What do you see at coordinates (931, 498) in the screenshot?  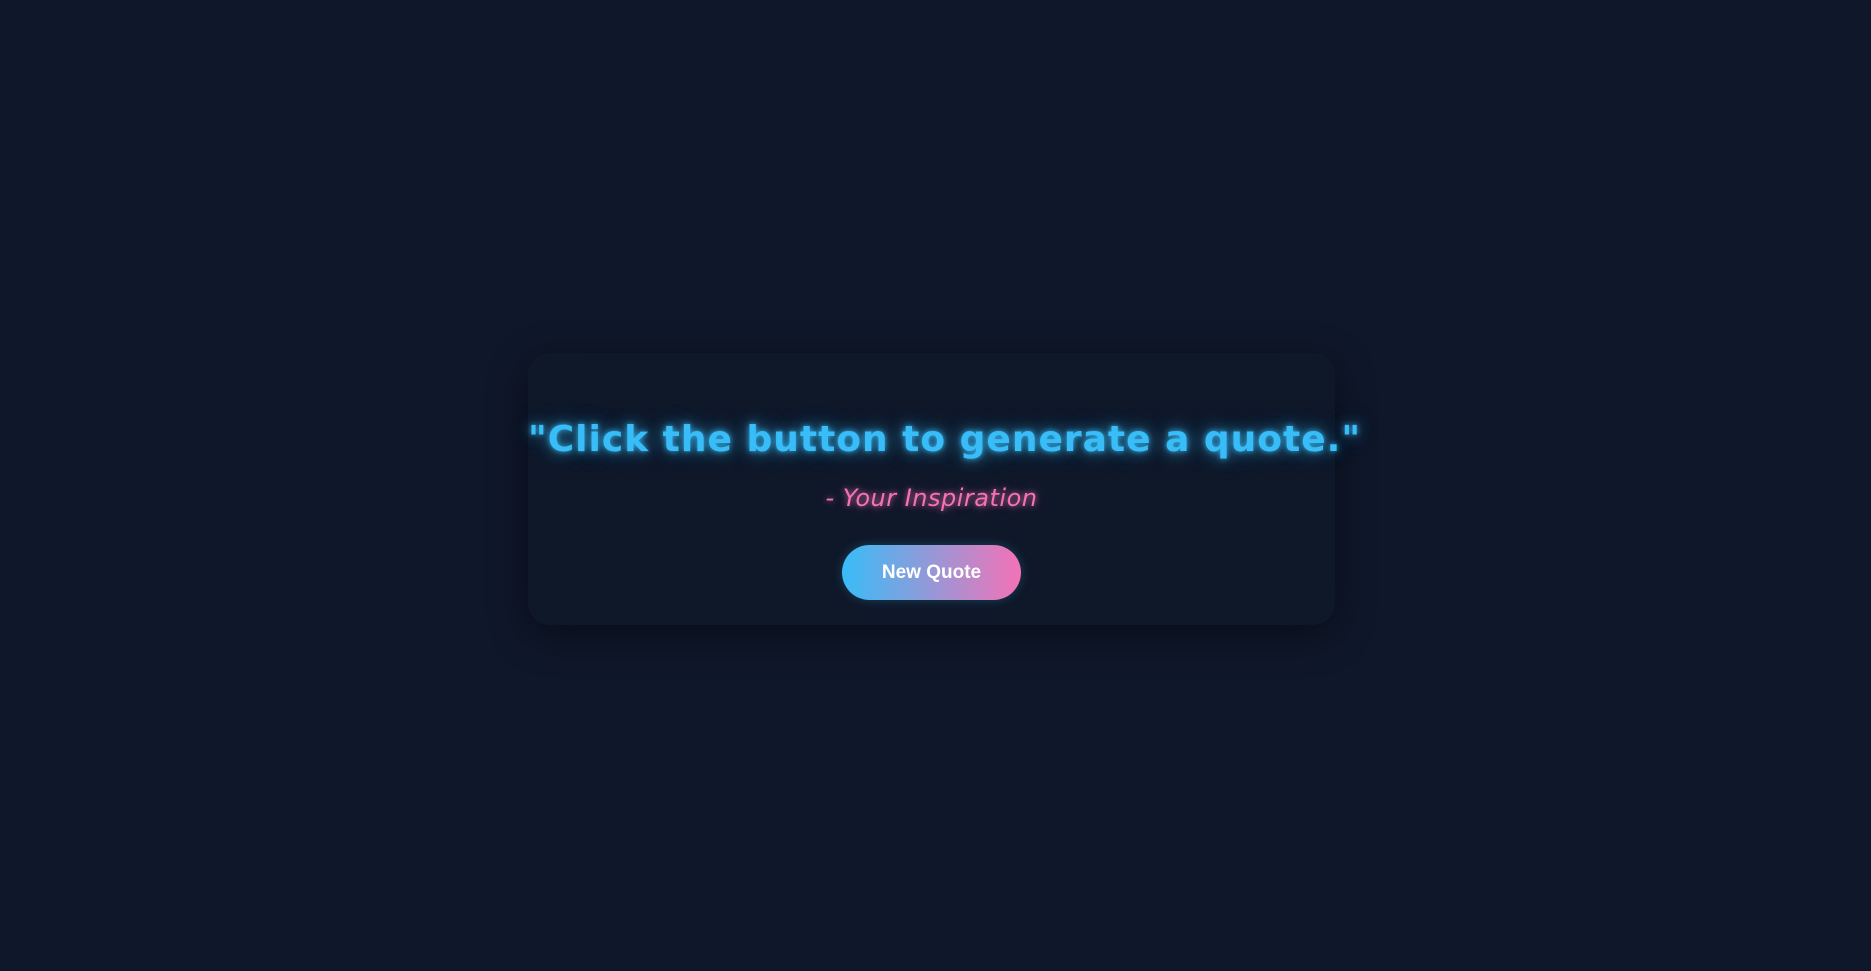 I see `quote-author: - Your Inspiration` at bounding box center [931, 498].